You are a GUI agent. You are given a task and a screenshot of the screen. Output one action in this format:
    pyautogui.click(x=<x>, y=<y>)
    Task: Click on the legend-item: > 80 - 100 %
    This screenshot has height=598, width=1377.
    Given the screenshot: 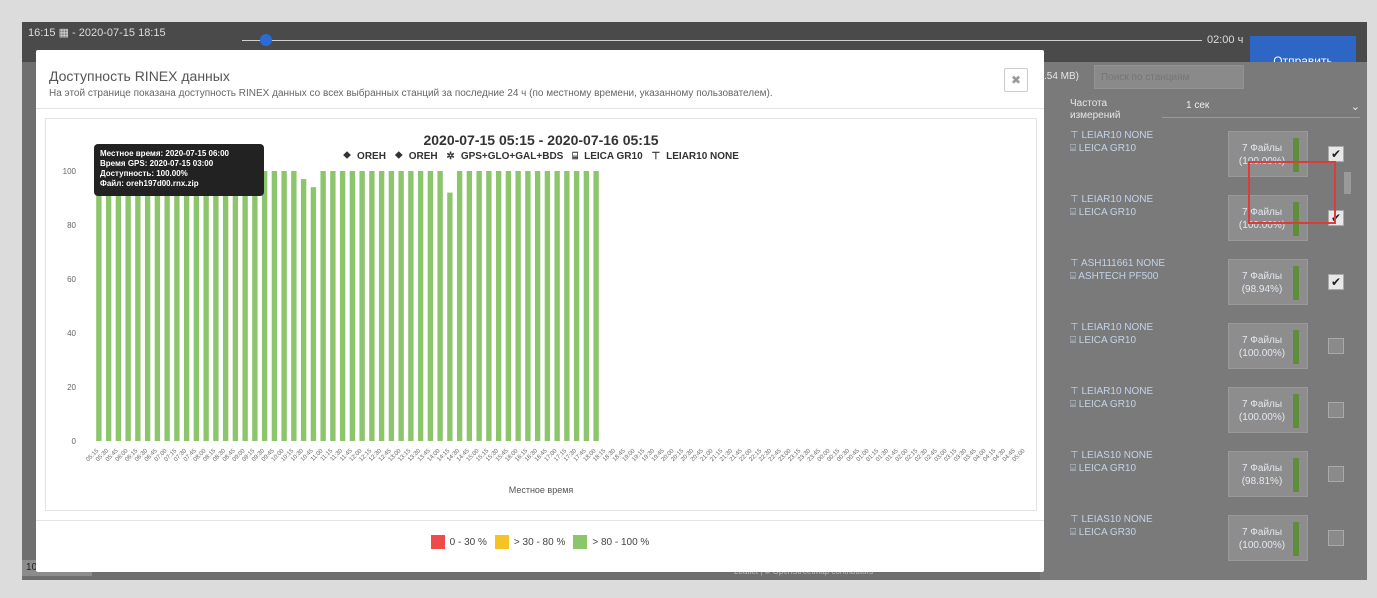 What is the action you would take?
    pyautogui.click(x=611, y=542)
    